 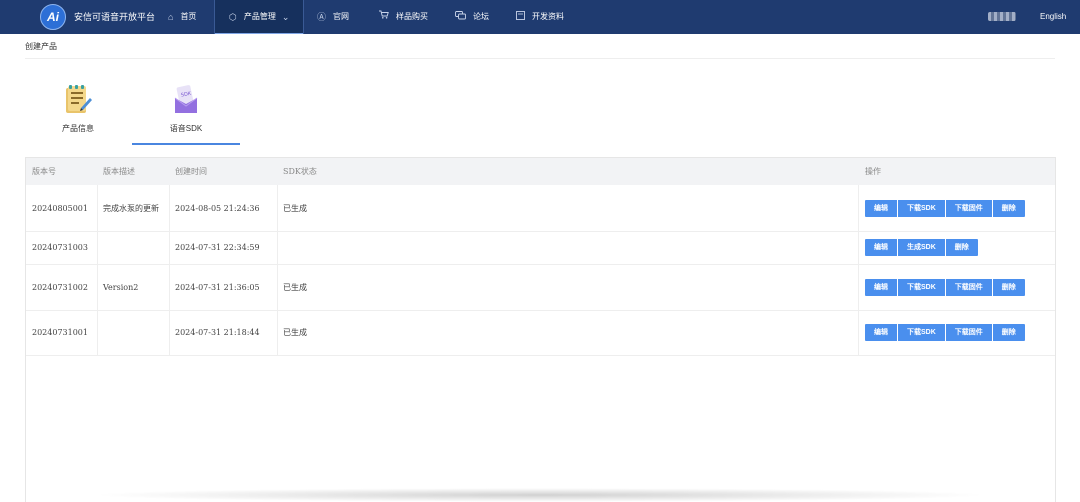 What do you see at coordinates (78, 114) in the screenshot?
I see `tab-product-info: 产品信息` at bounding box center [78, 114].